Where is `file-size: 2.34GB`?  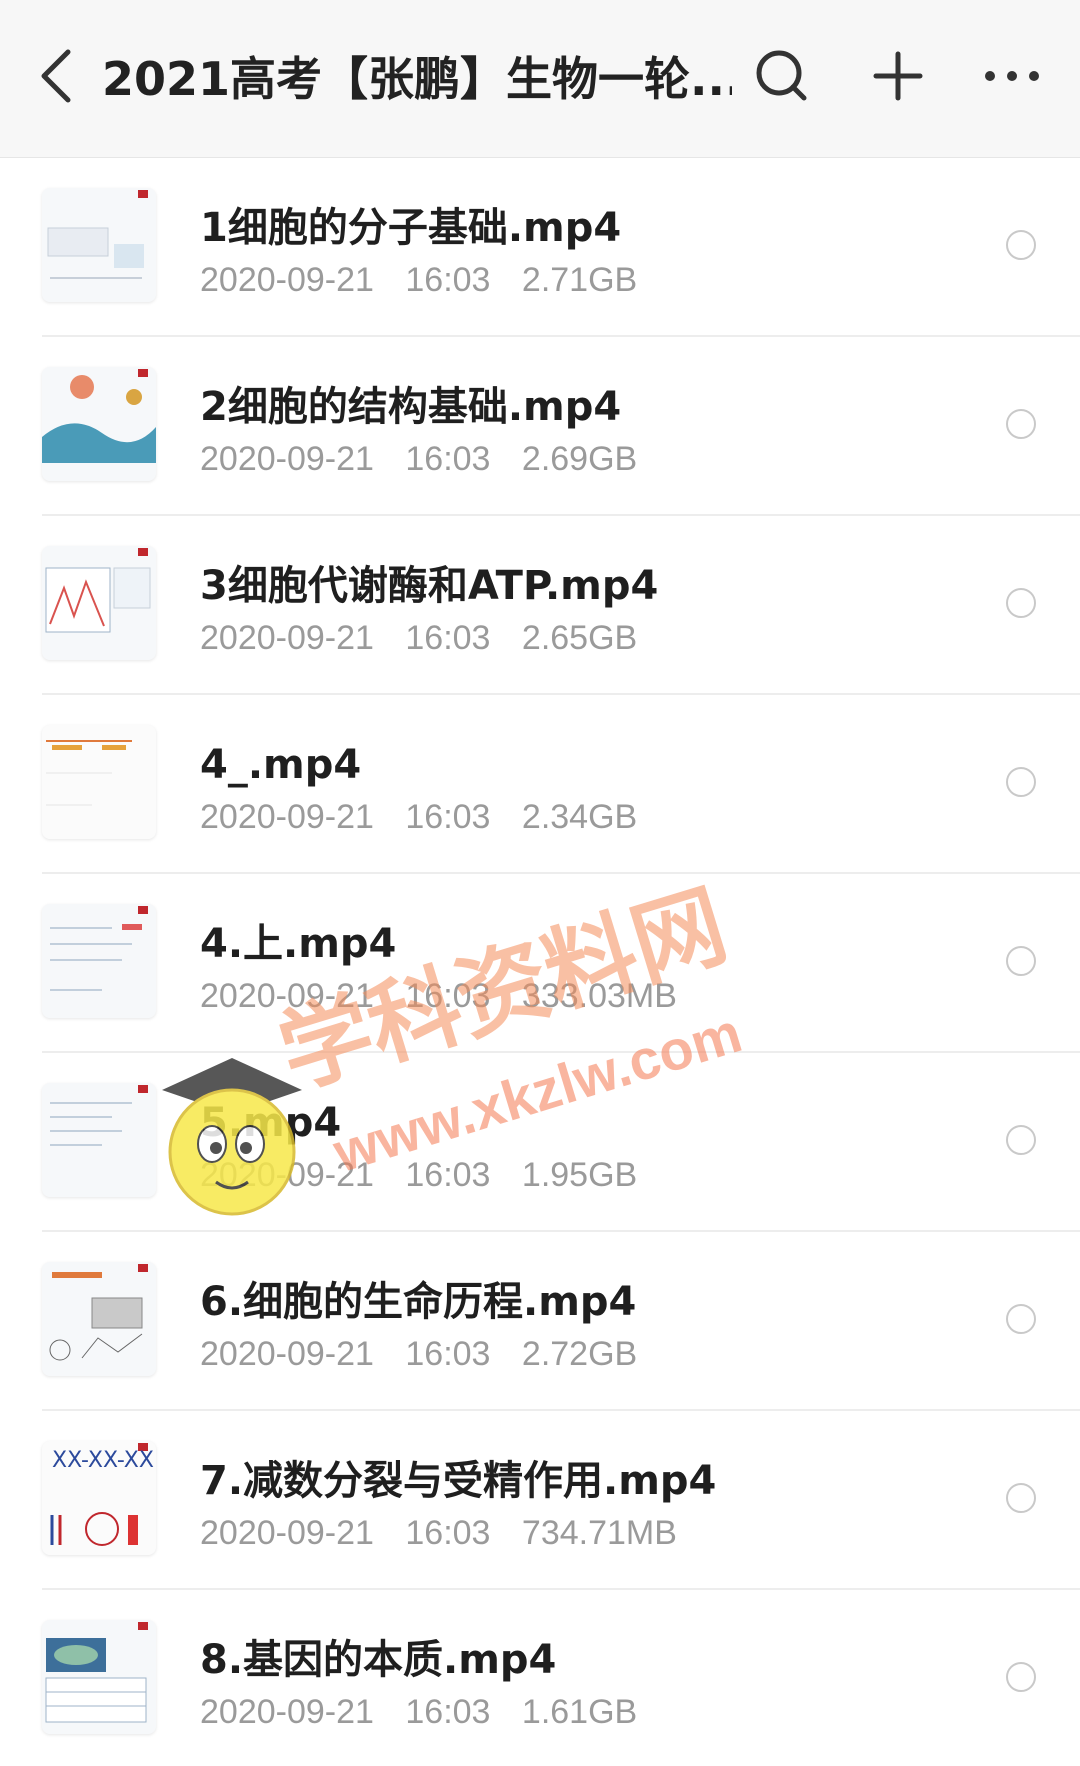
file-size: 2.34GB is located at coordinates (579, 817).